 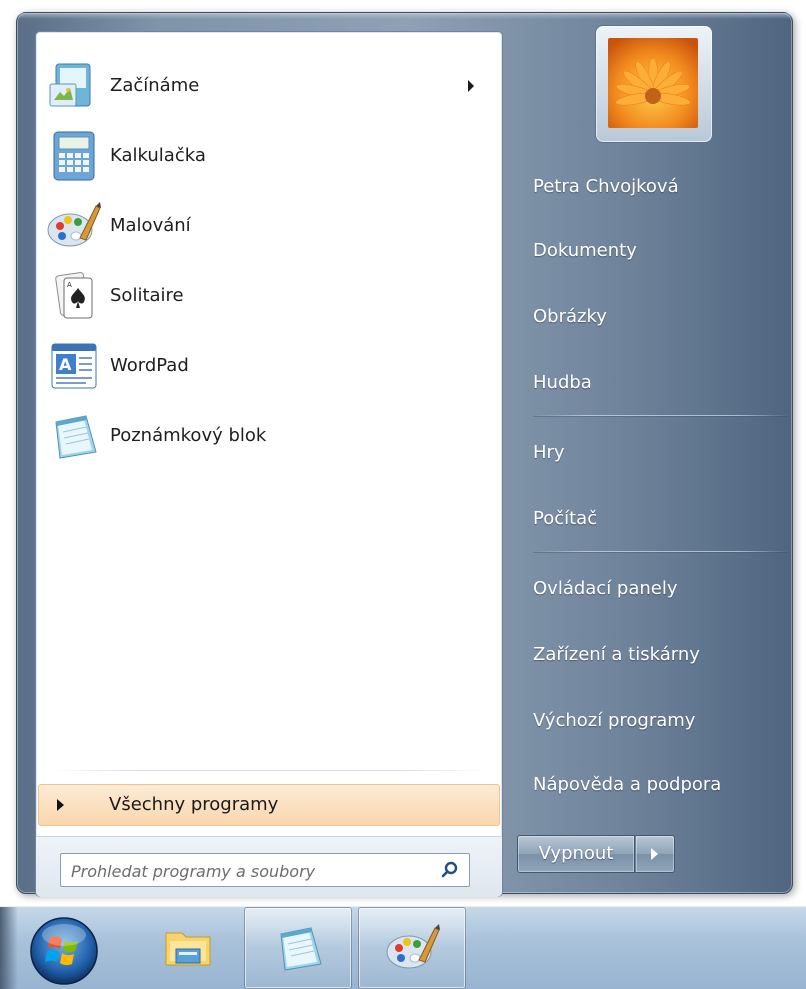 I want to click on program-item-getting-started: Začínáme, so click(x=269, y=86).